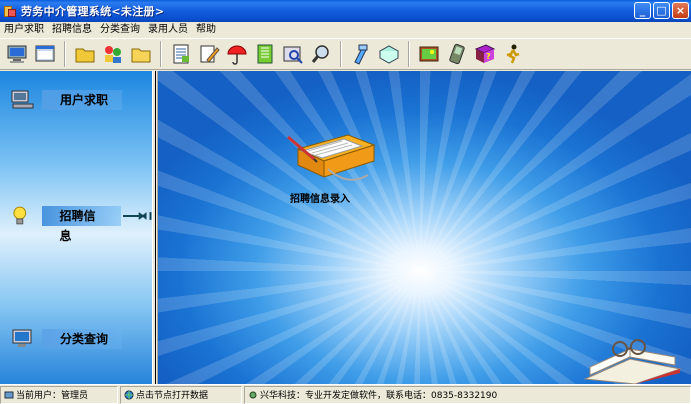 This screenshot has width=691, height=404. I want to click on menu-help: 帮助, so click(206, 30).